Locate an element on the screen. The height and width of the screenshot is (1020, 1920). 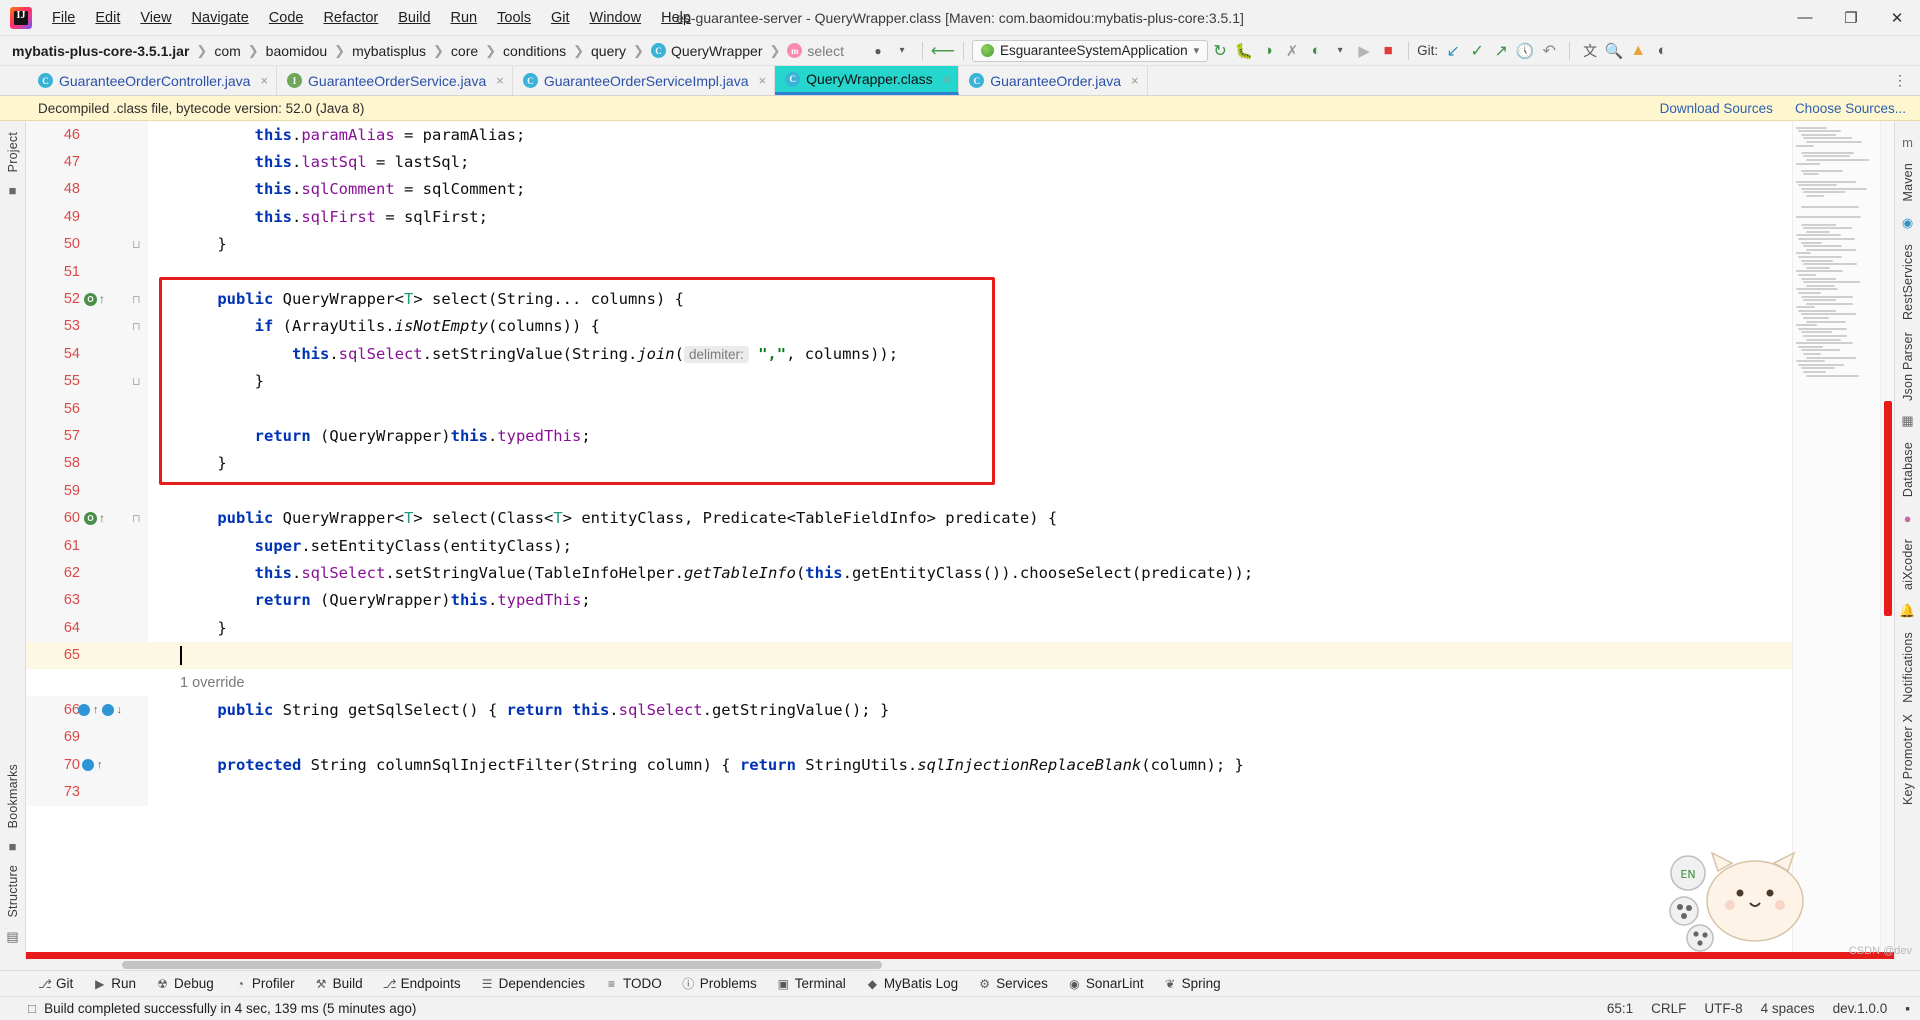
code-line: 50 ⊔ } is located at coordinates (909, 244).